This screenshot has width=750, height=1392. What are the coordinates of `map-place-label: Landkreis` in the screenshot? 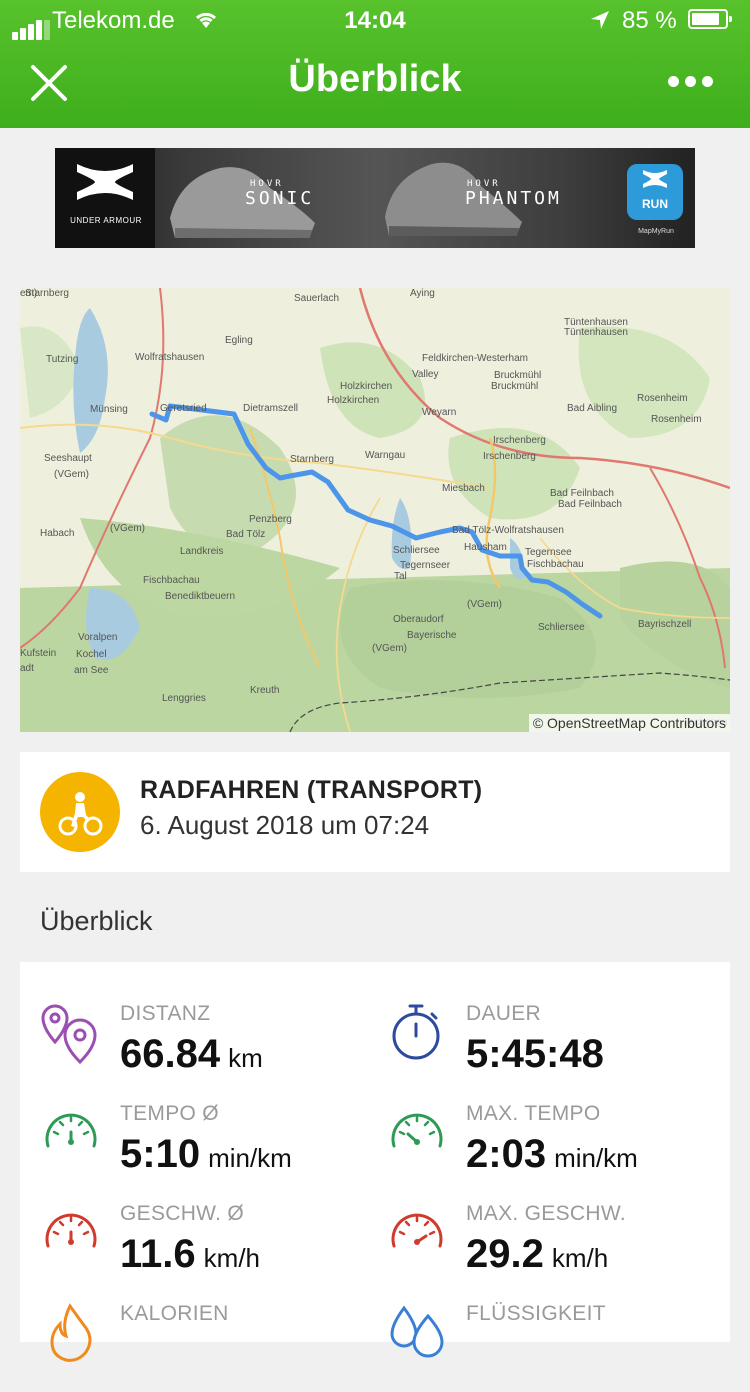 It's located at (202, 551).